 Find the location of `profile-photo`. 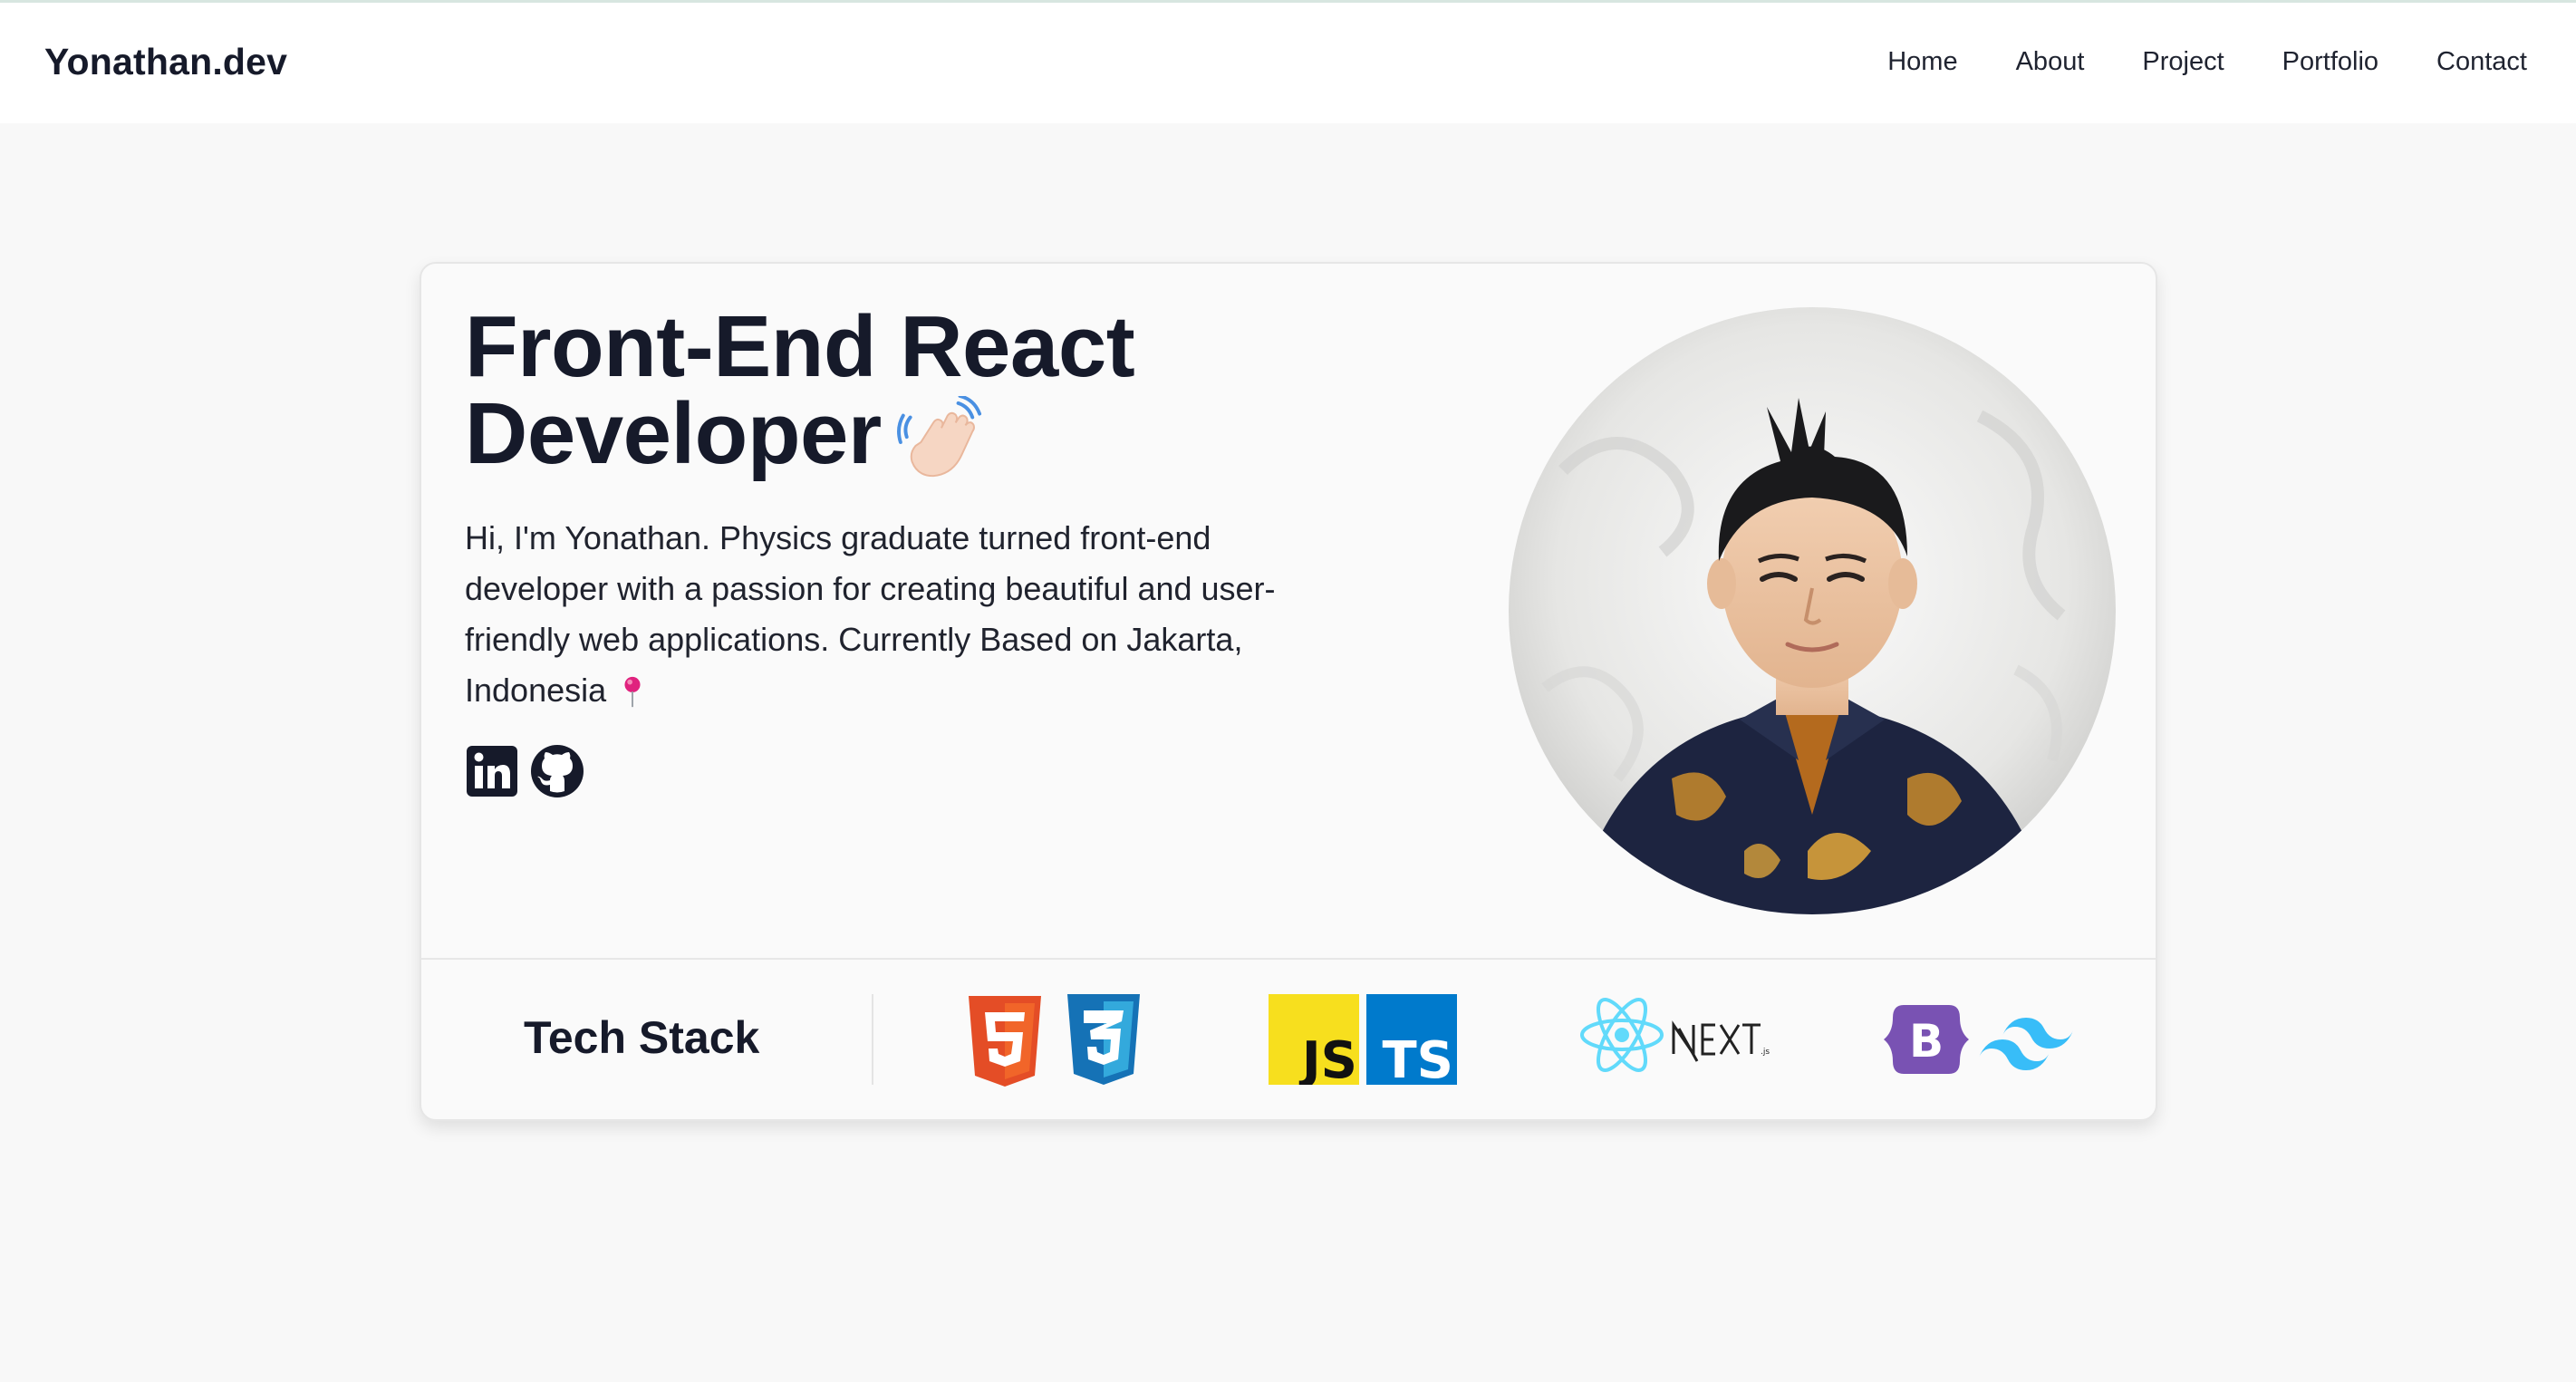

profile-photo is located at coordinates (1812, 610).